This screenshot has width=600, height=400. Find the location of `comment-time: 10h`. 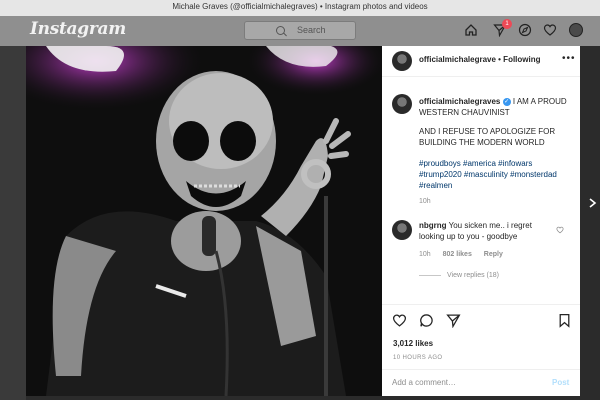

comment-time: 10h is located at coordinates (425, 254).